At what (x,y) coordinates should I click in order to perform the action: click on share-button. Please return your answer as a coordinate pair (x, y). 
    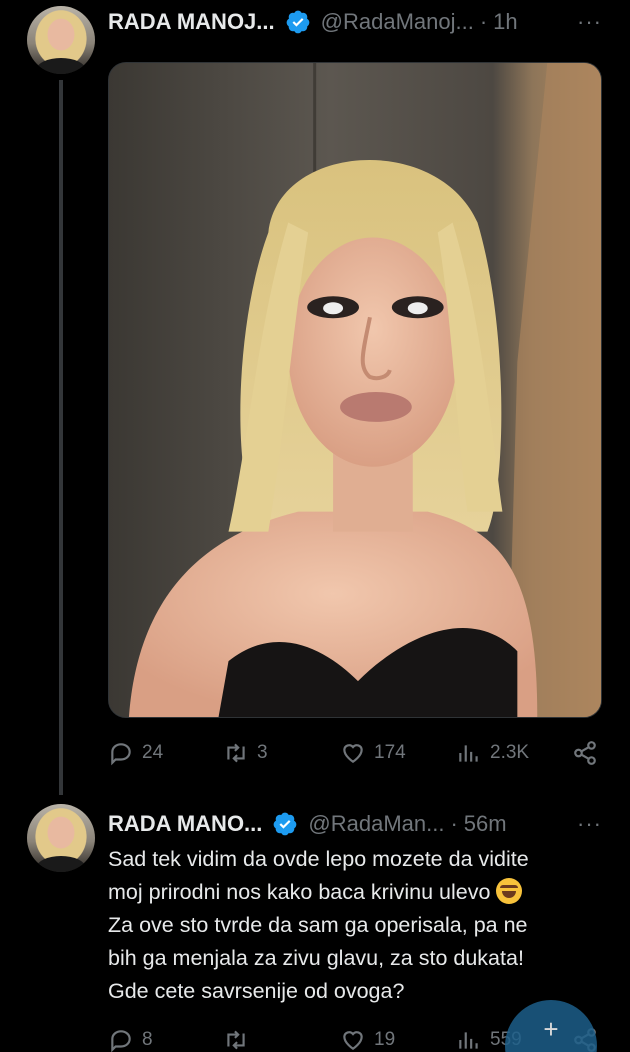
    Looking at the image, I should click on (585, 753).